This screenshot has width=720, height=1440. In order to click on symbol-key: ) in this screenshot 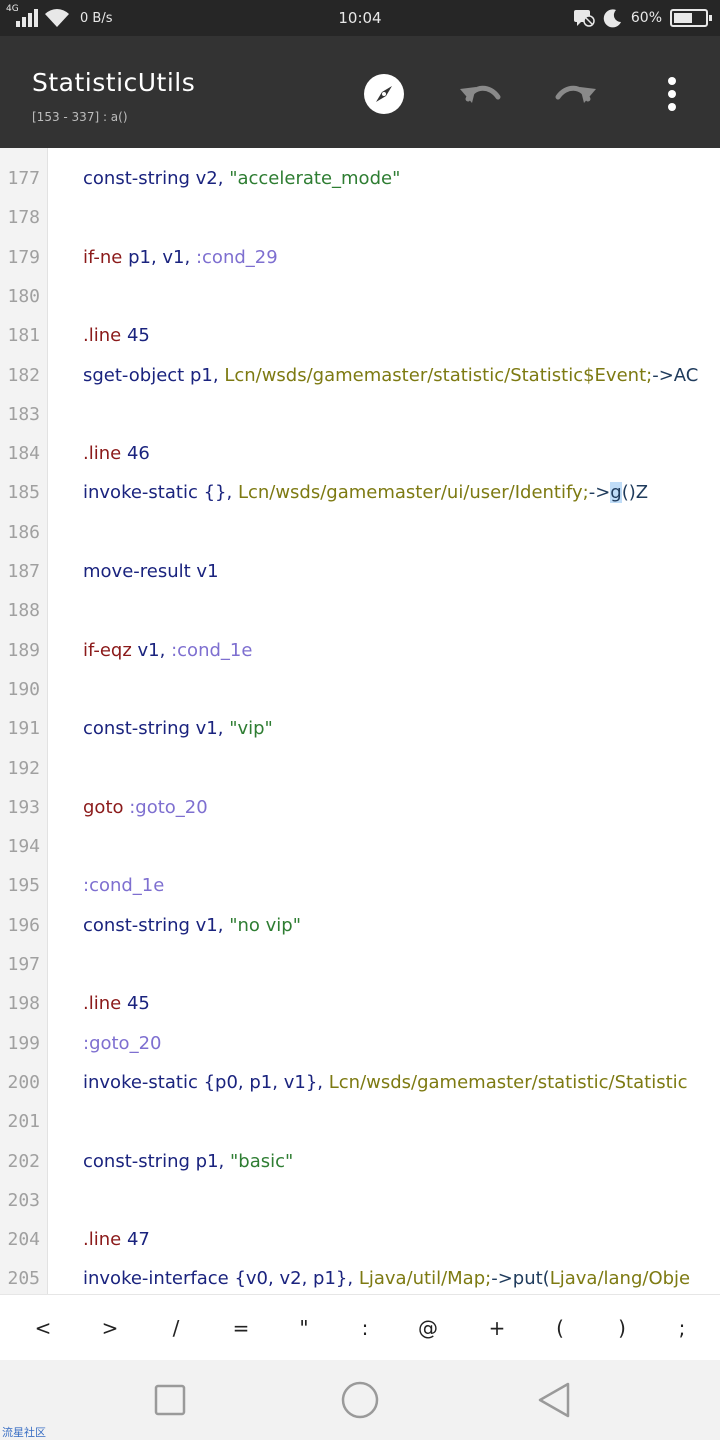, I will do `click(622, 1328)`.